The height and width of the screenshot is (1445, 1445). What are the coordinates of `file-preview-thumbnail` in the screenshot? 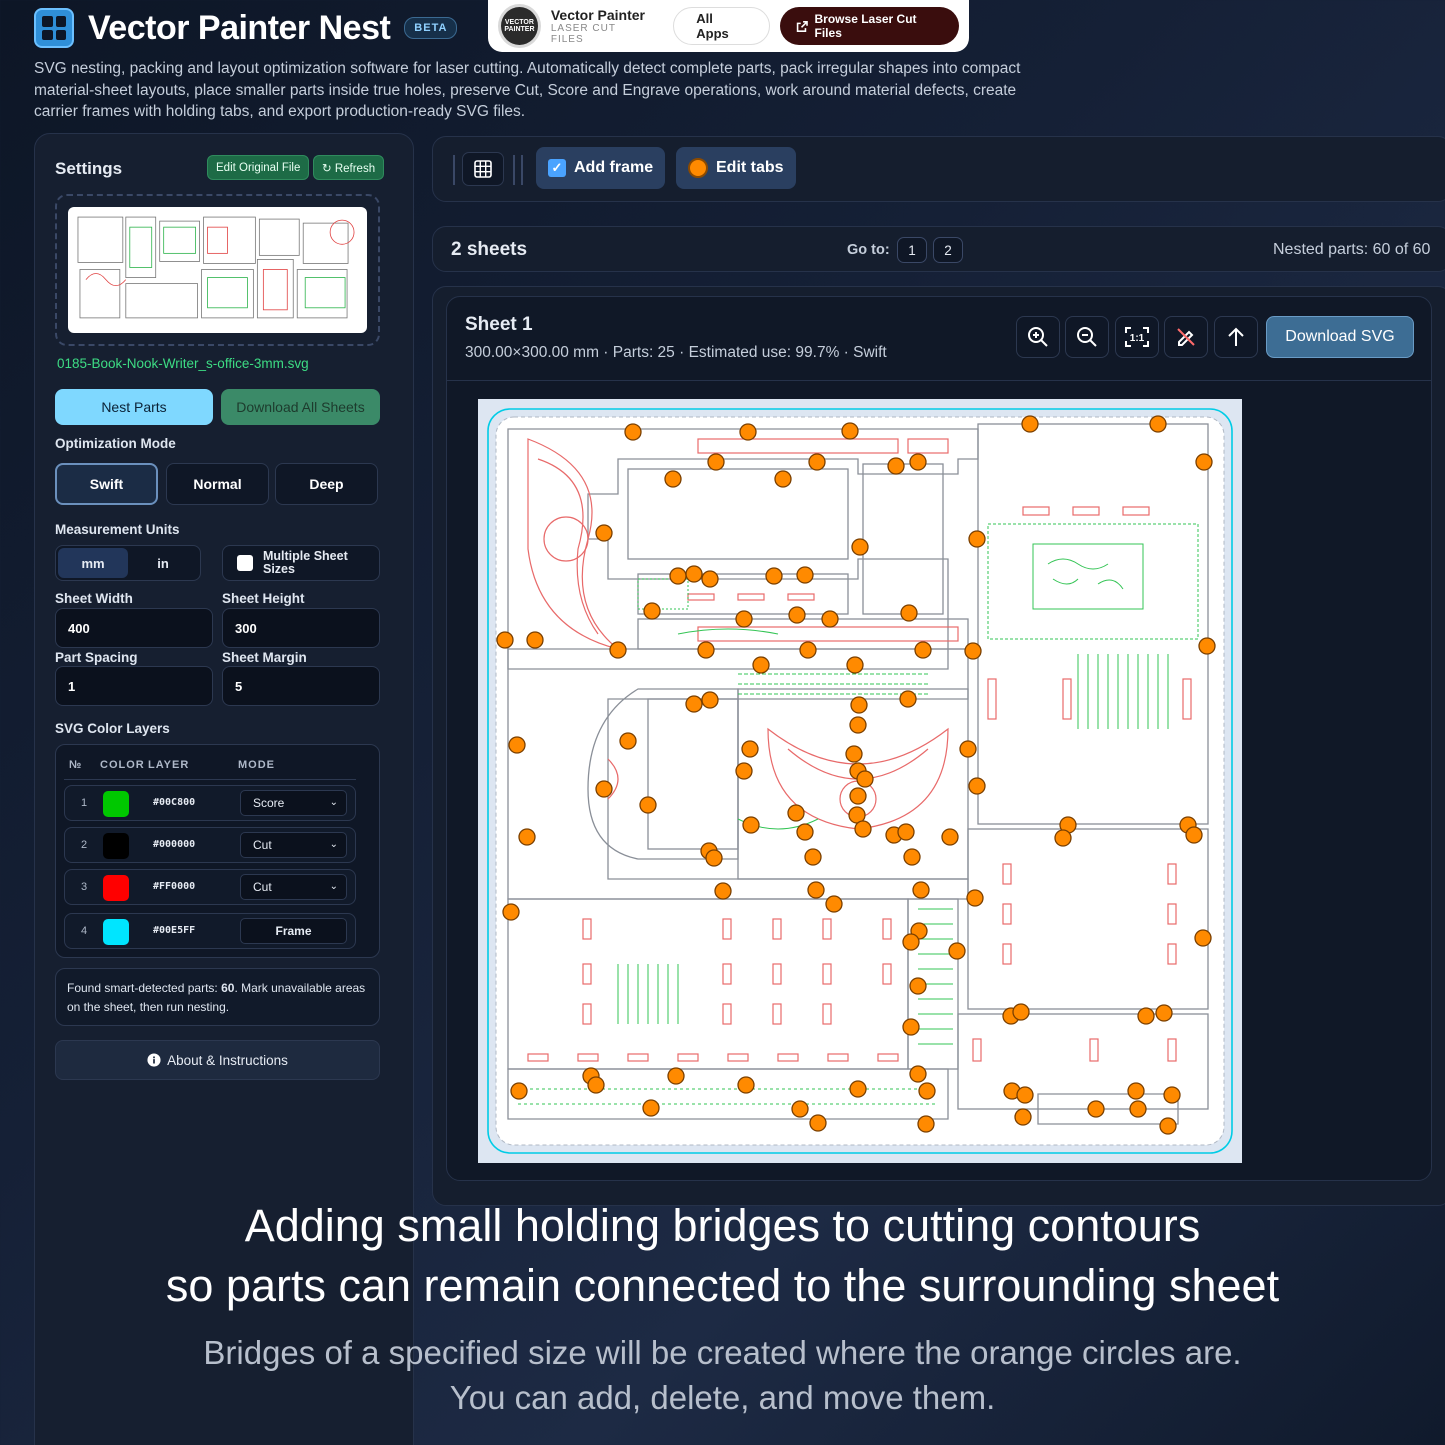 It's located at (216, 267).